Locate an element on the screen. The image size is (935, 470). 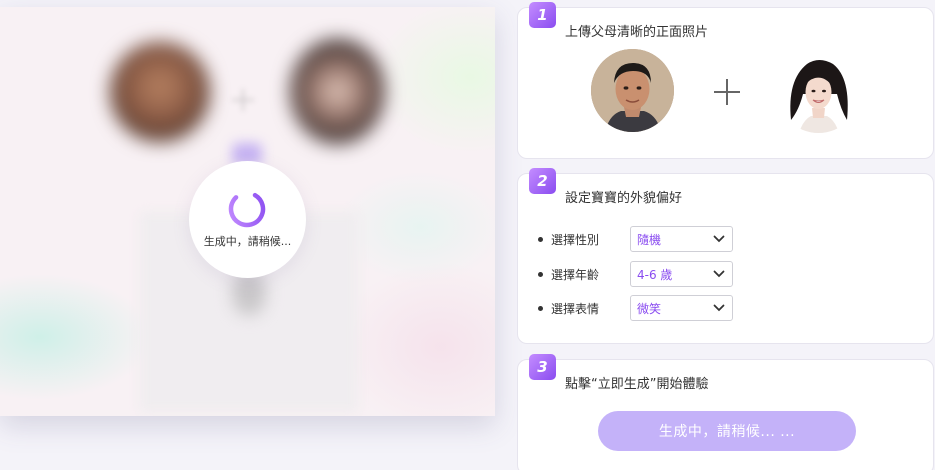
gender-select: 隨機 is located at coordinates (681, 239).